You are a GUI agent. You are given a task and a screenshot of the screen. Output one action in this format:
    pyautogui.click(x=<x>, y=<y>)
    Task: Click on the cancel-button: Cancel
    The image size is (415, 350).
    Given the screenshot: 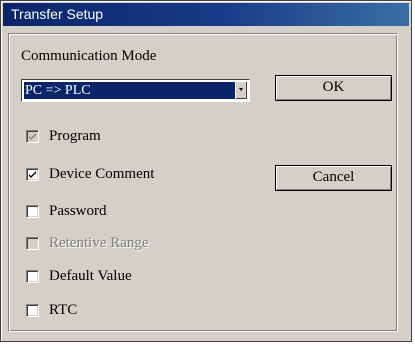 What is the action you would take?
    pyautogui.click(x=333, y=178)
    